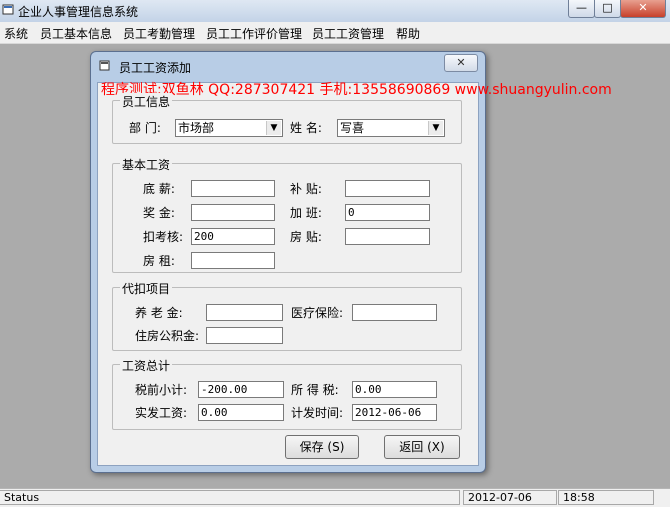  I want to click on rent-label: 房 租:, so click(159, 261).